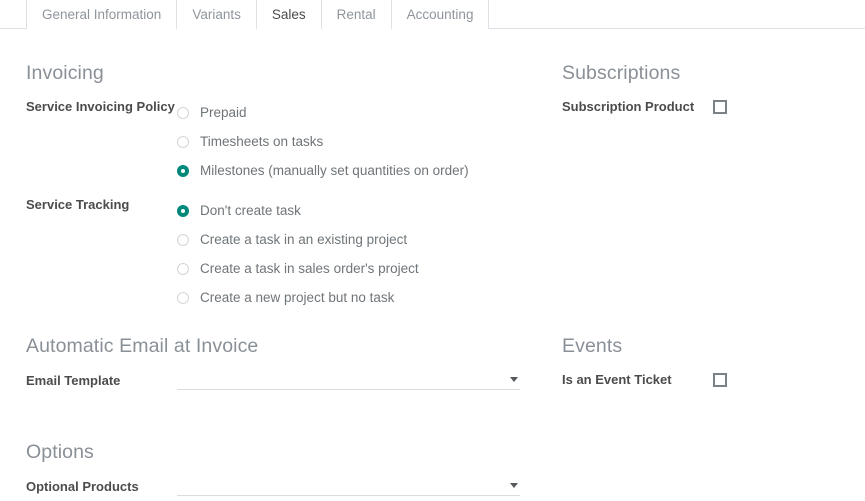 The image size is (865, 501). I want to click on radio-option-dont-create-task: Don't create task, so click(356, 210).